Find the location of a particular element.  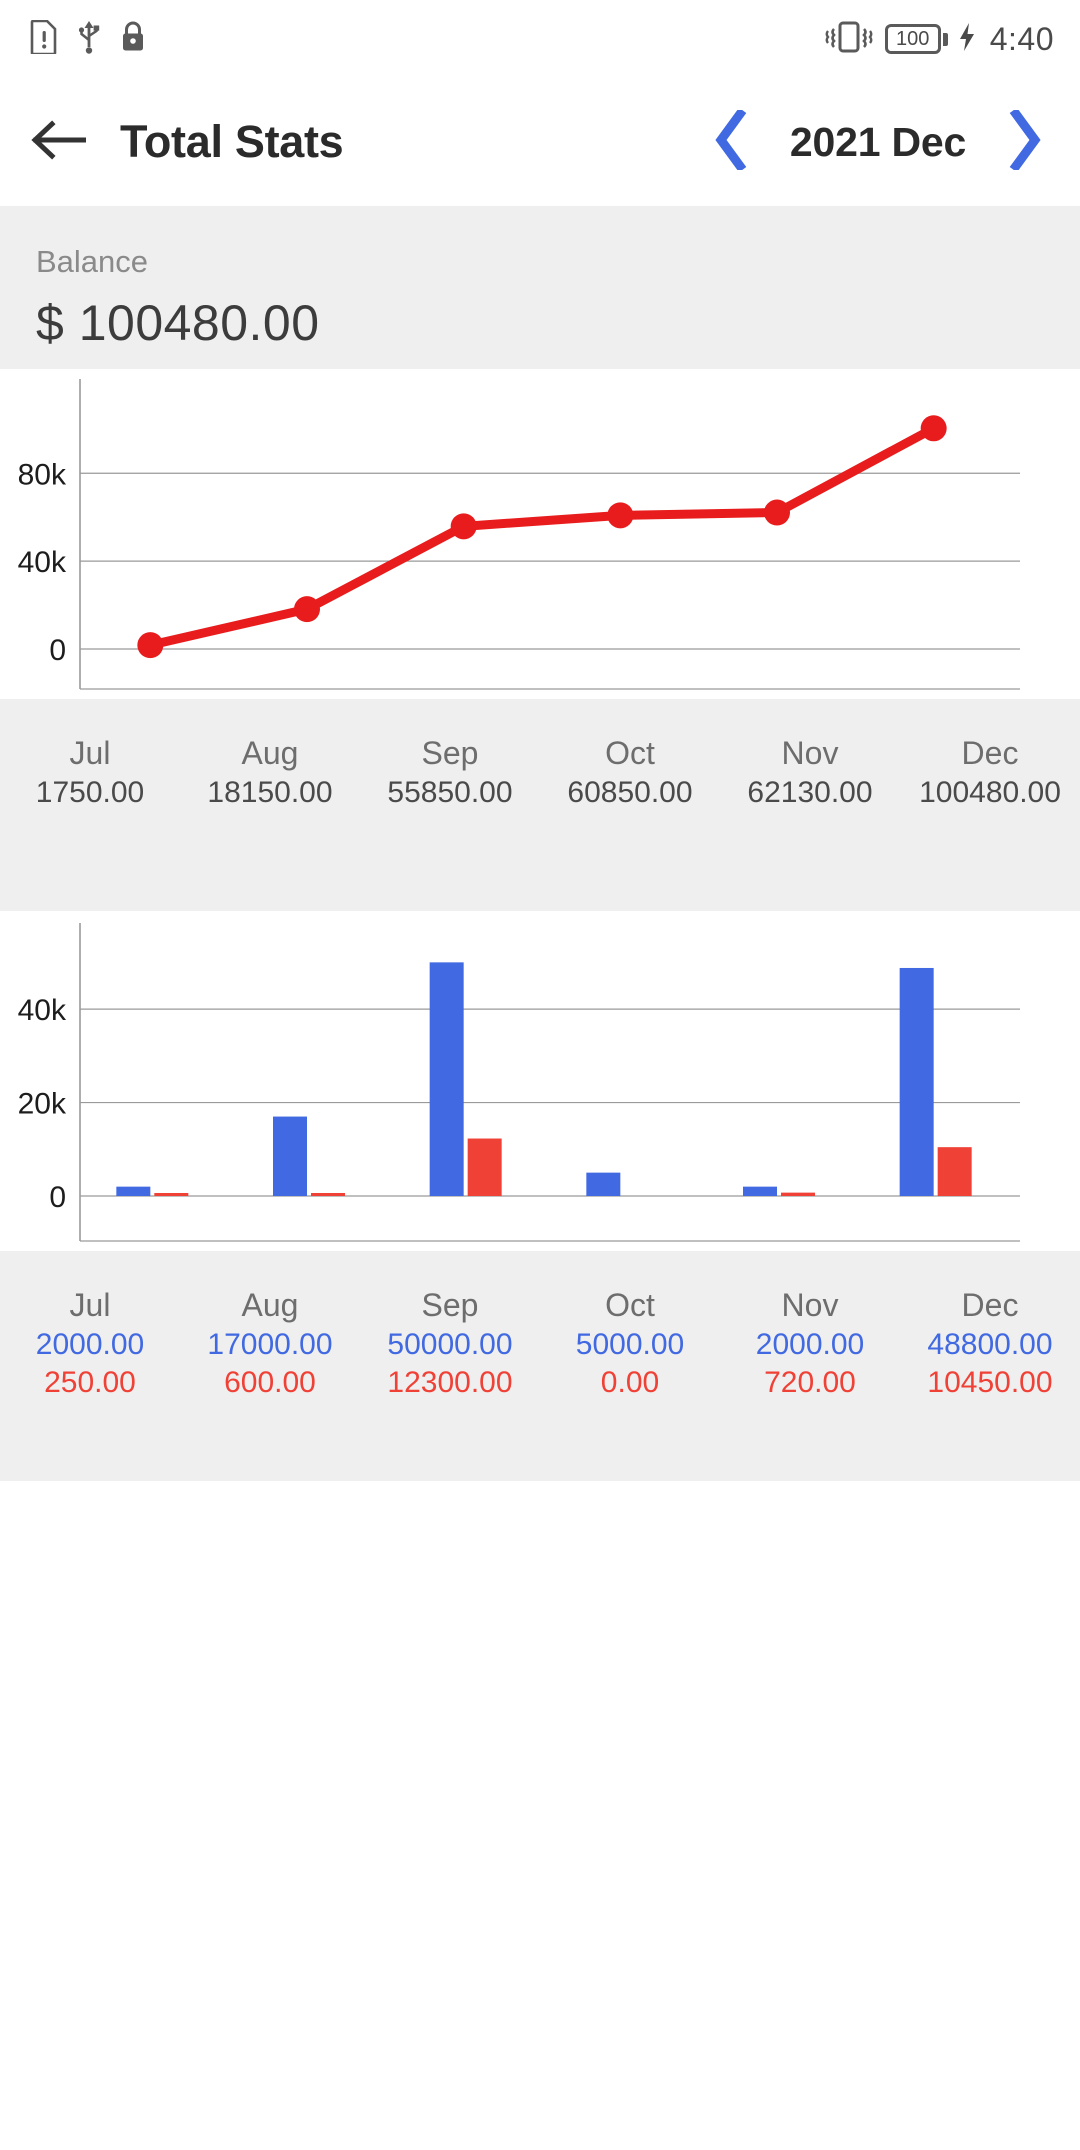

expense-value-label: 250.00 is located at coordinates (90, 1383).